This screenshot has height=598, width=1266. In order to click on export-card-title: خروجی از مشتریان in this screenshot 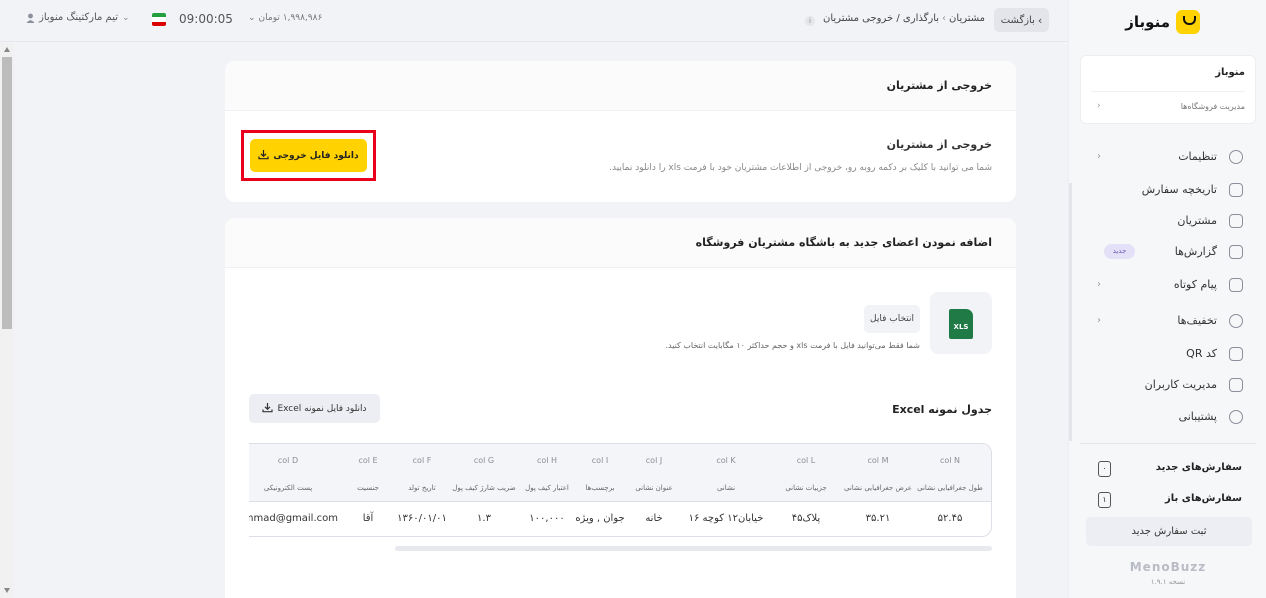, I will do `click(939, 85)`.